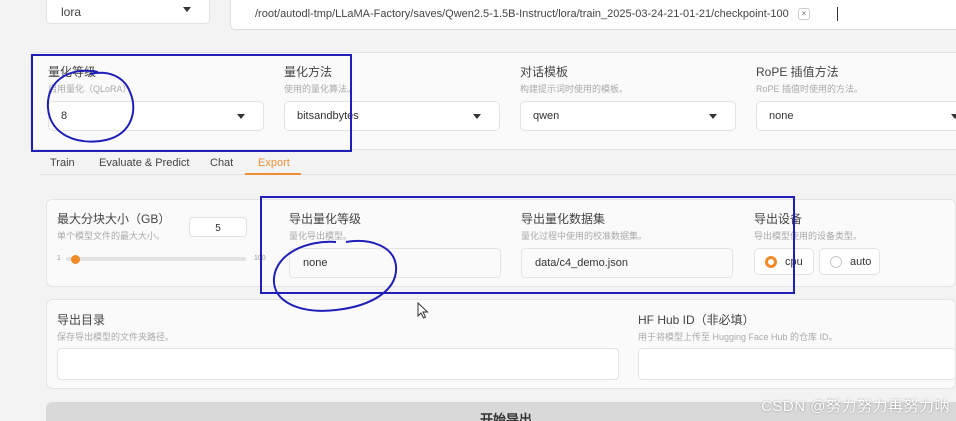  I want to click on template-select: qwen, so click(628, 116).